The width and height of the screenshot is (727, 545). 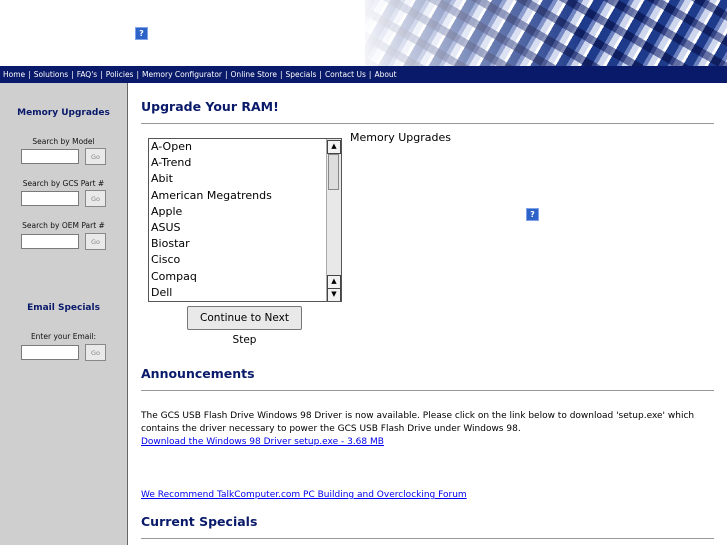 What do you see at coordinates (334, 294) in the screenshot?
I see `scroll-down-icon: ▼` at bounding box center [334, 294].